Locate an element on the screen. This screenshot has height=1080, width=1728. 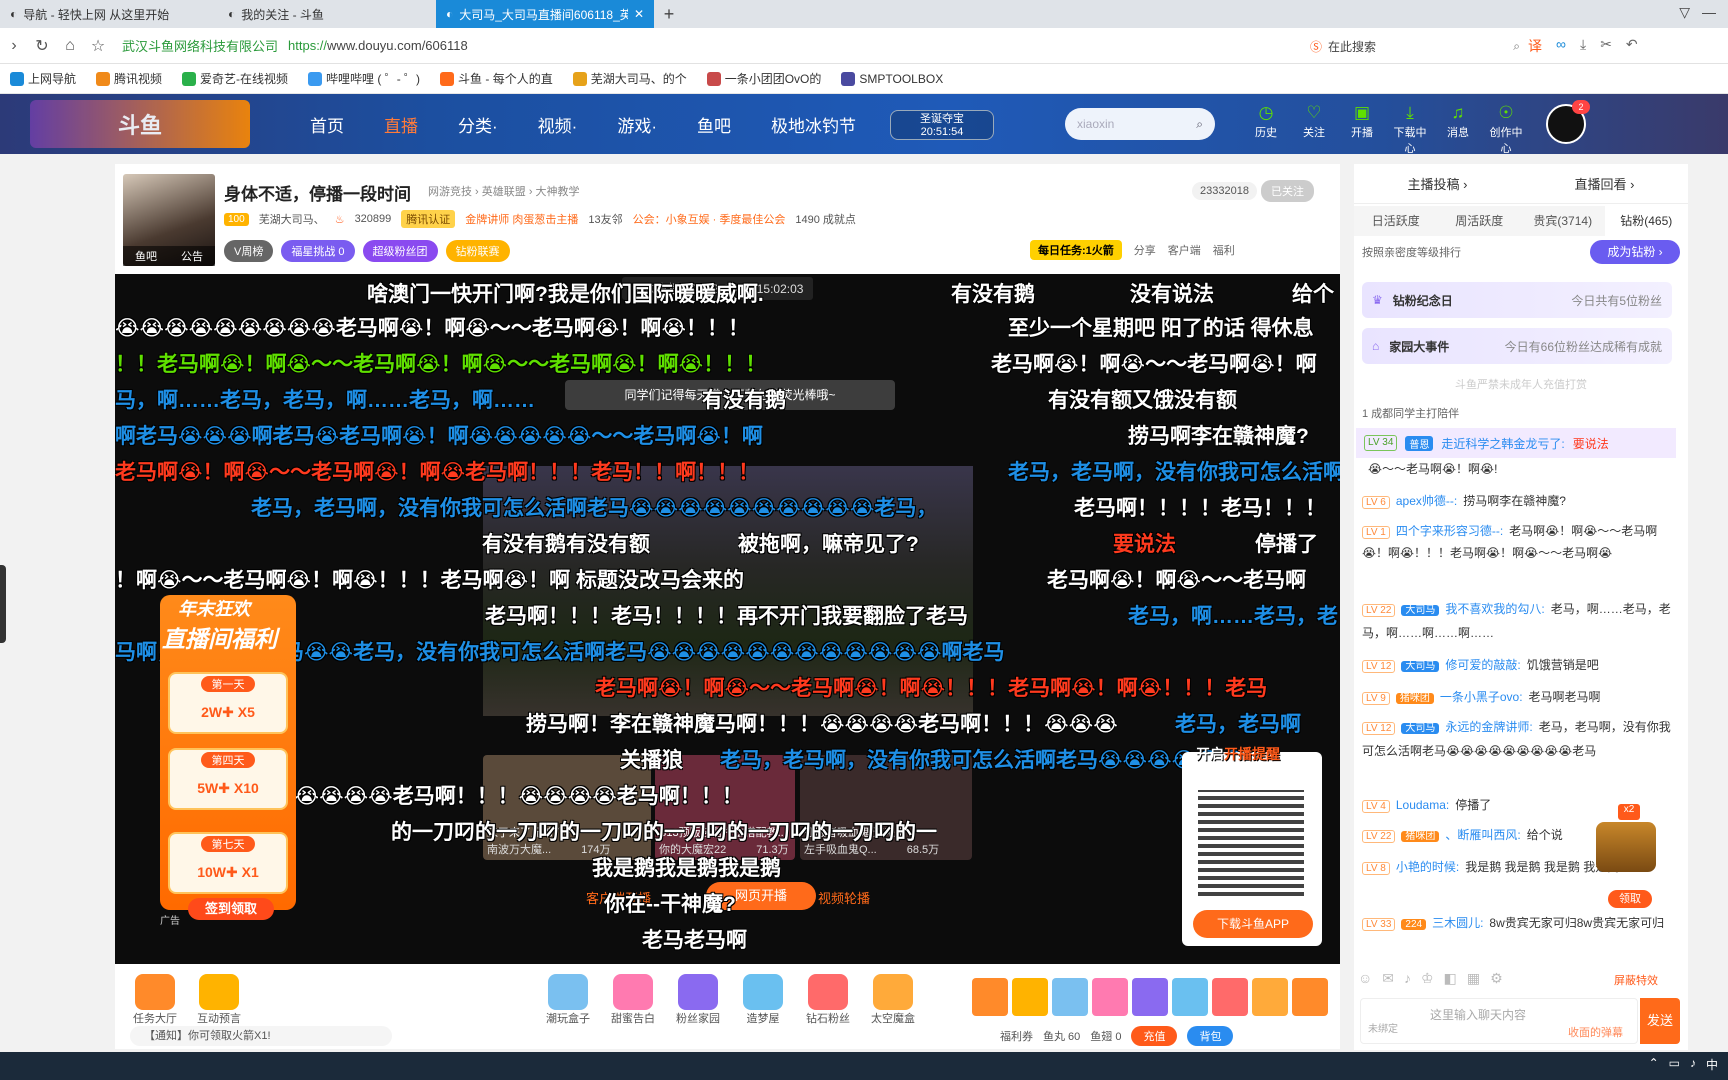
bookmark-item: SMPTOOLBOX is located at coordinates (892, 78).